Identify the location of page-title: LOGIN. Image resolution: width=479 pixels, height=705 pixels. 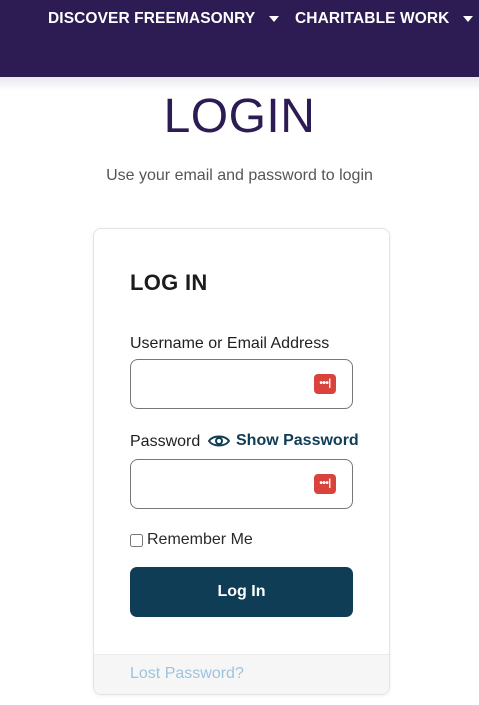
(239, 116).